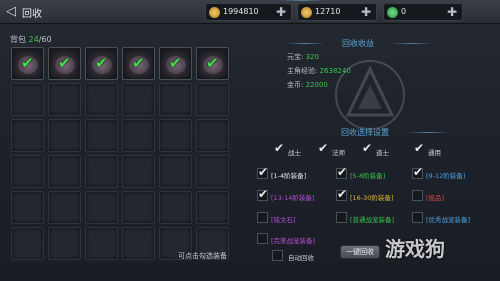 The width and height of the screenshot is (500, 281). I want to click on class-label: 法师, so click(338, 153).